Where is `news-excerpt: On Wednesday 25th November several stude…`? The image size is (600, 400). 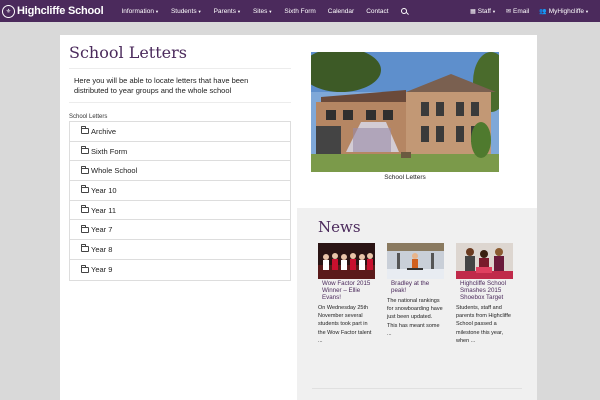
news-excerpt: On Wednesday 25th November several stude… is located at coordinates (345, 324).